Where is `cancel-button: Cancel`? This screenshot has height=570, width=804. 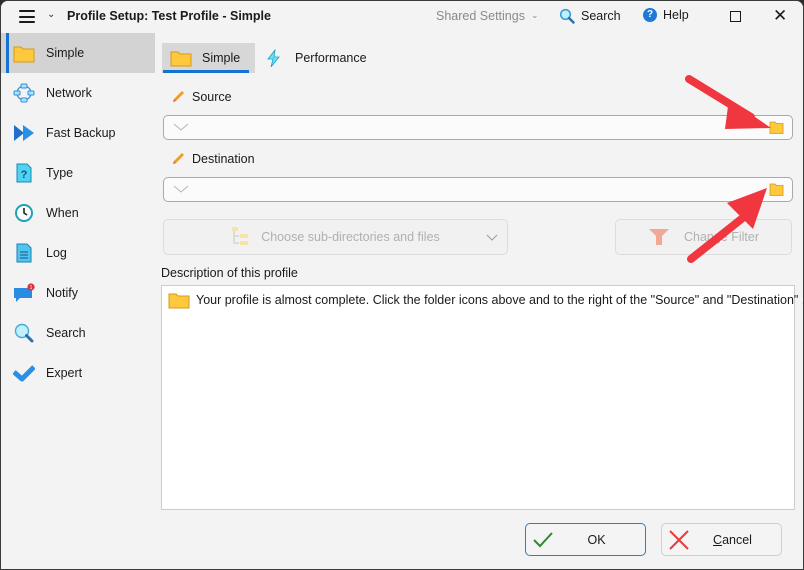 cancel-button: Cancel is located at coordinates (721, 539).